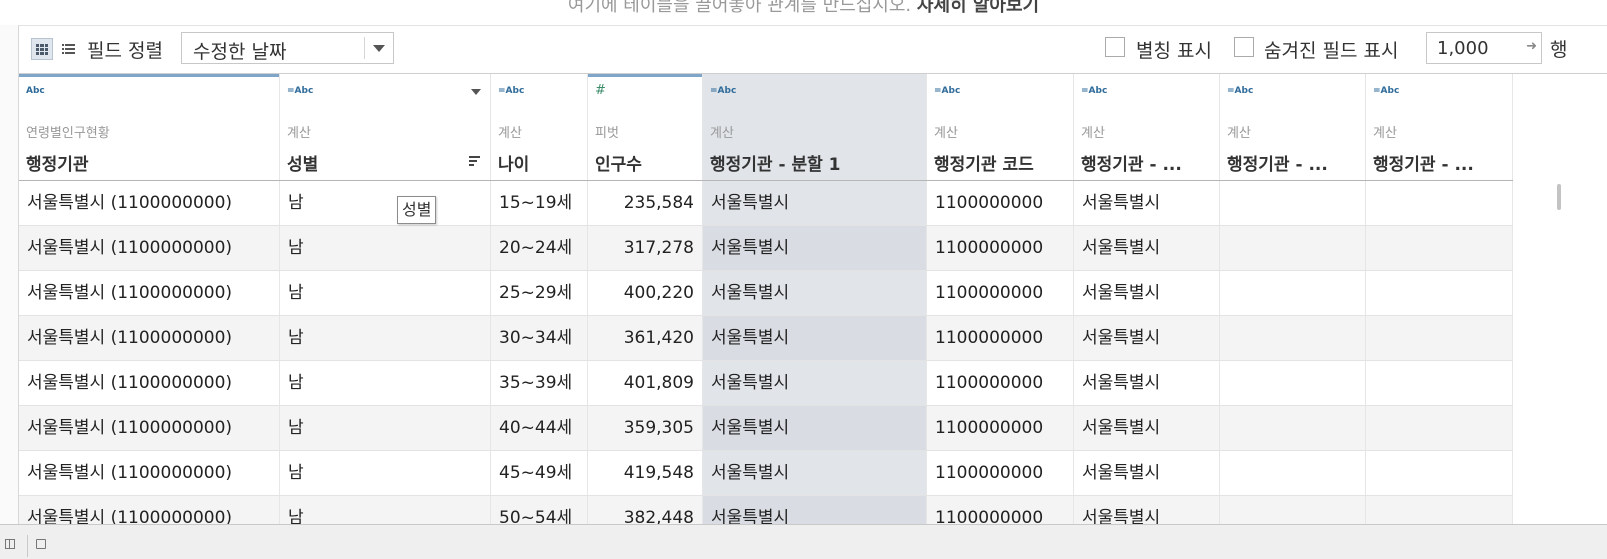 The width and height of the screenshot is (1607, 559). I want to click on scrollbar-thumb, so click(1559, 197).